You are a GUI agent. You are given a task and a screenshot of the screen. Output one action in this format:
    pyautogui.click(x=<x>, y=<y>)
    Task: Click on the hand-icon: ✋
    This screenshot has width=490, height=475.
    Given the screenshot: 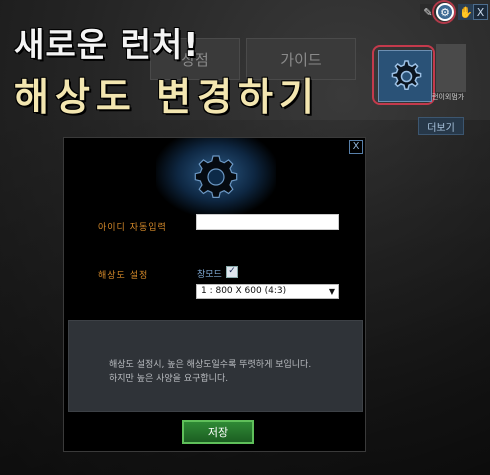 What is the action you would take?
    pyautogui.click(x=466, y=12)
    